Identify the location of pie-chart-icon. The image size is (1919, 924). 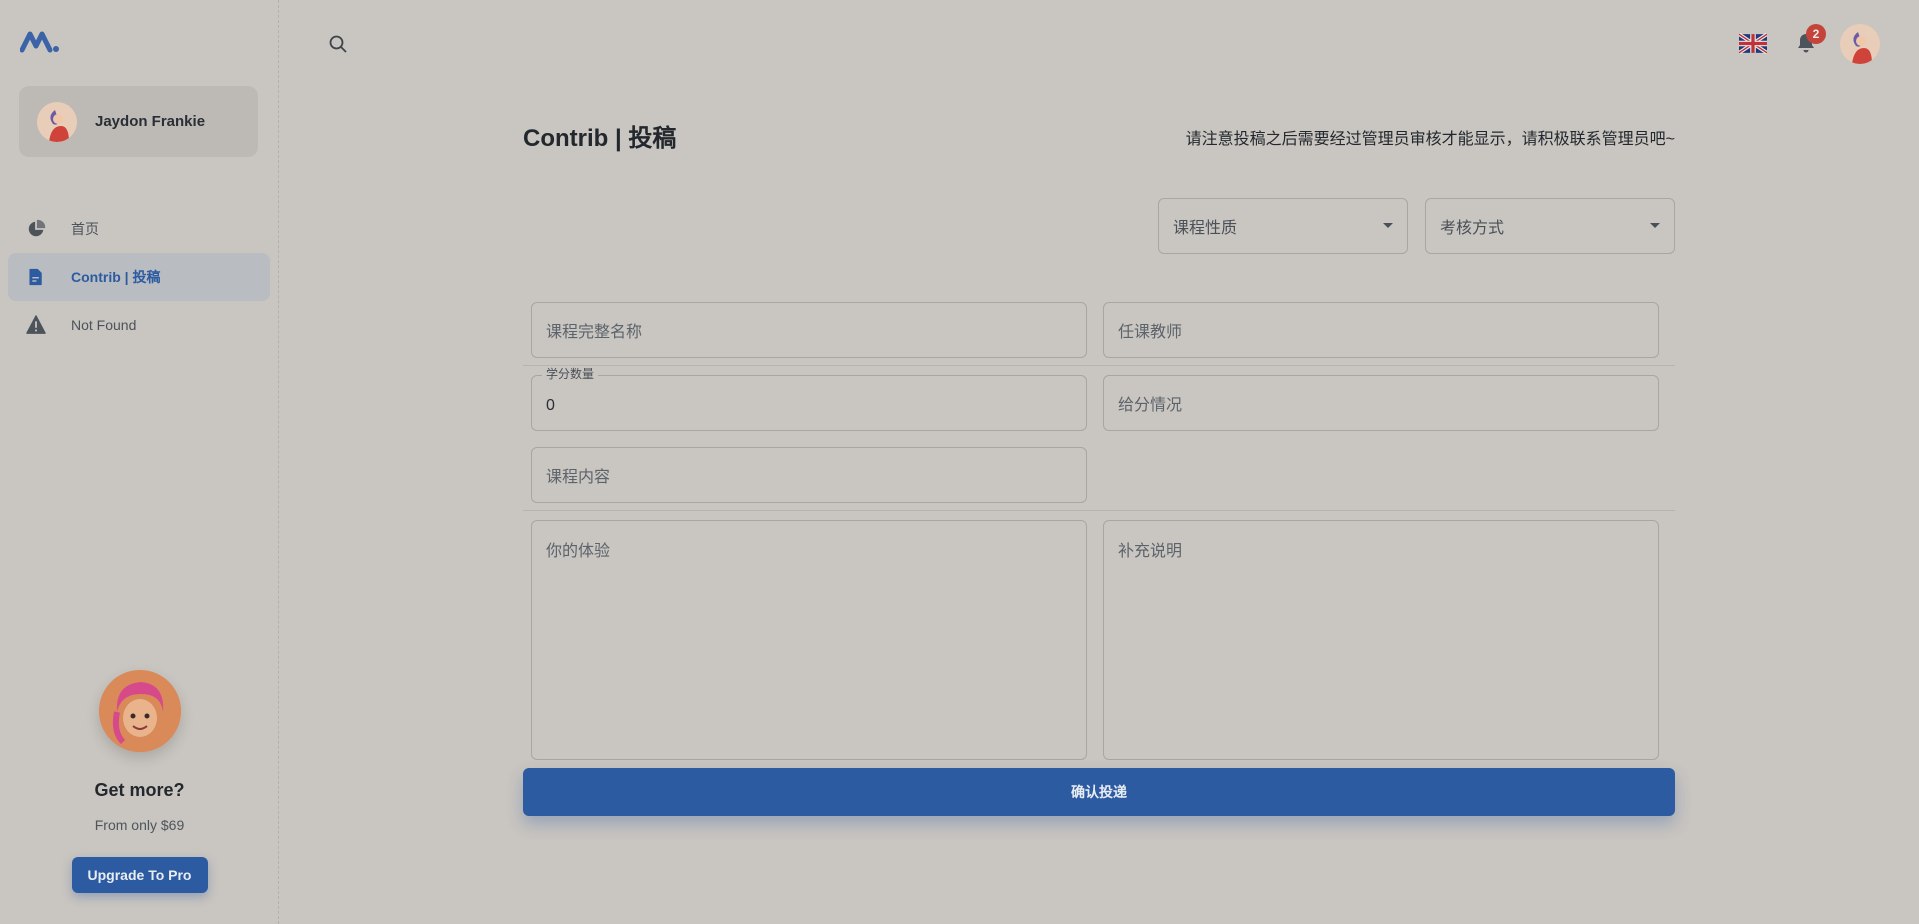
(36, 229).